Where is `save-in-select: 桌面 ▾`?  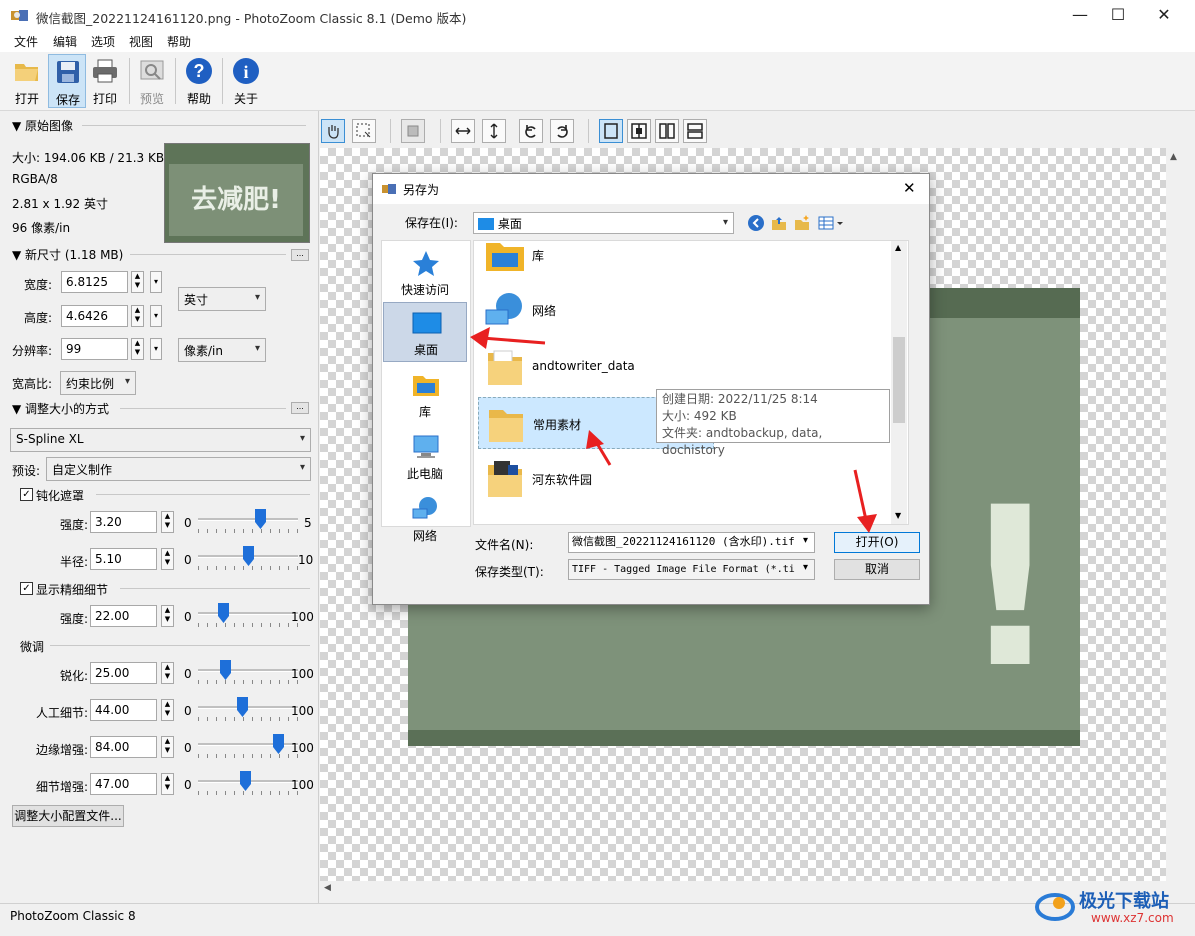
save-in-select: 桌面 ▾ is located at coordinates (603, 223).